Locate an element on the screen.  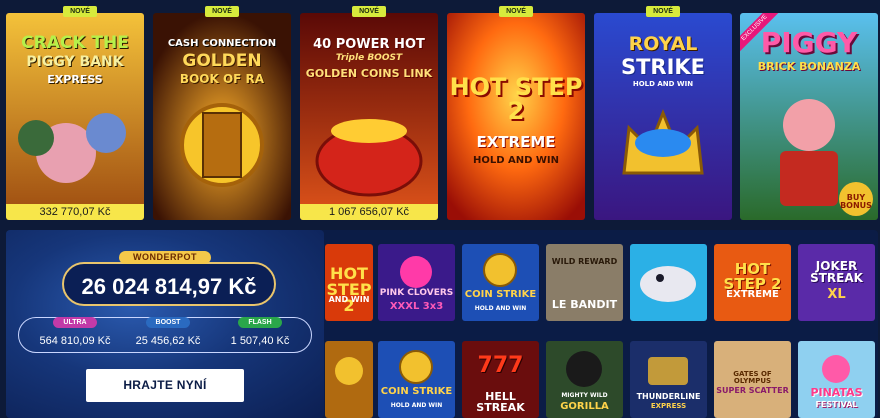
game-title: PINK CLOVERS is located at coordinates (416, 293).